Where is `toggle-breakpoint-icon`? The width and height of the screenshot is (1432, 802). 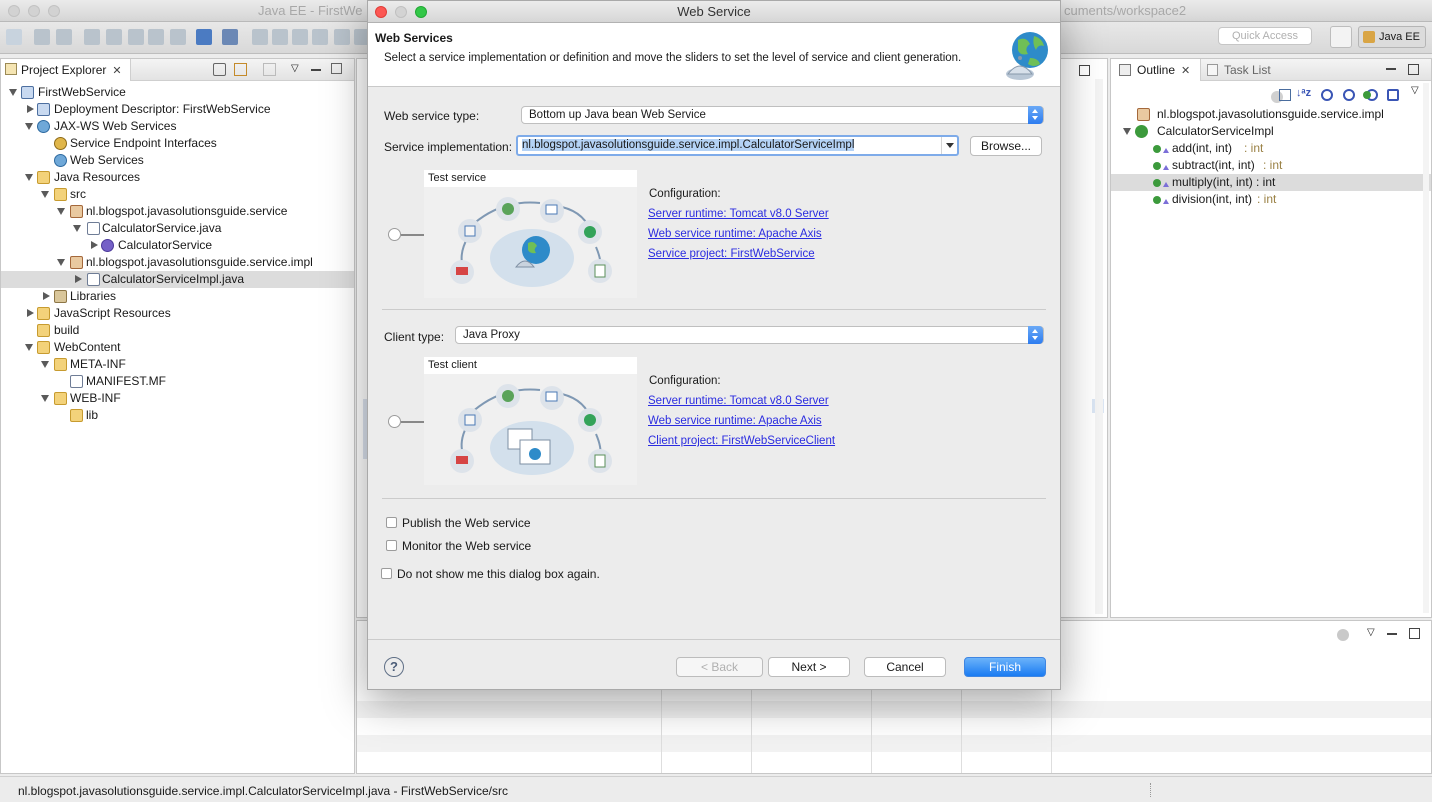
toggle-breakpoint-icon is located at coordinates (92, 37).